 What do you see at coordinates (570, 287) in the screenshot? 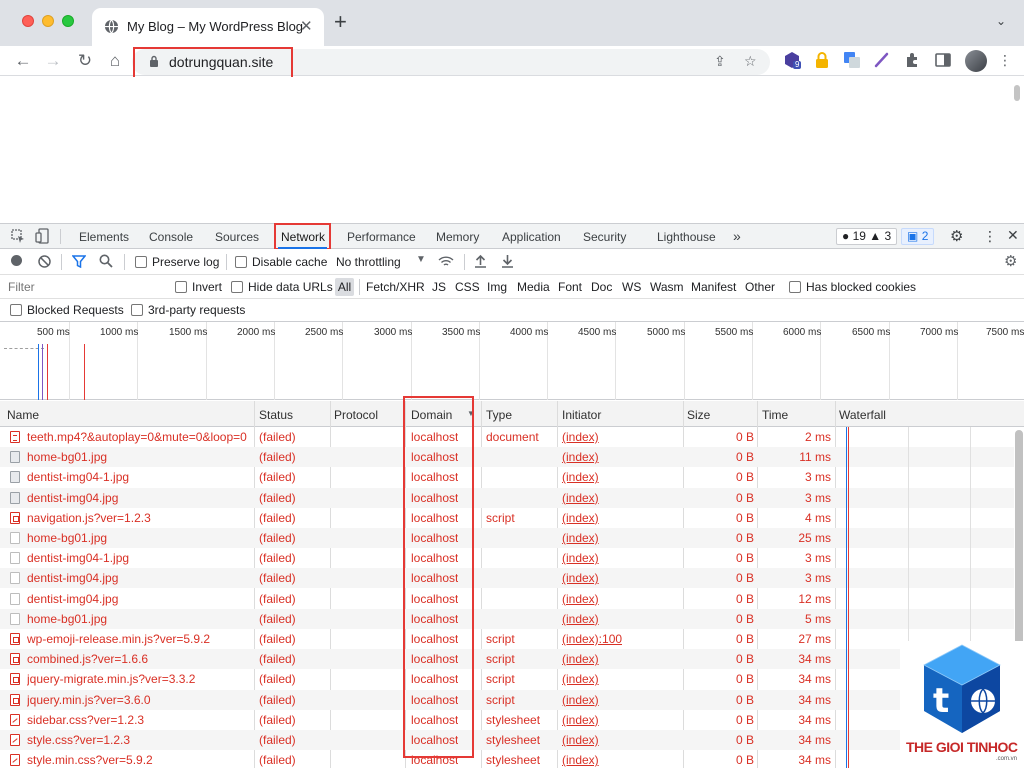
I see `filter-type-font: Font` at bounding box center [570, 287].